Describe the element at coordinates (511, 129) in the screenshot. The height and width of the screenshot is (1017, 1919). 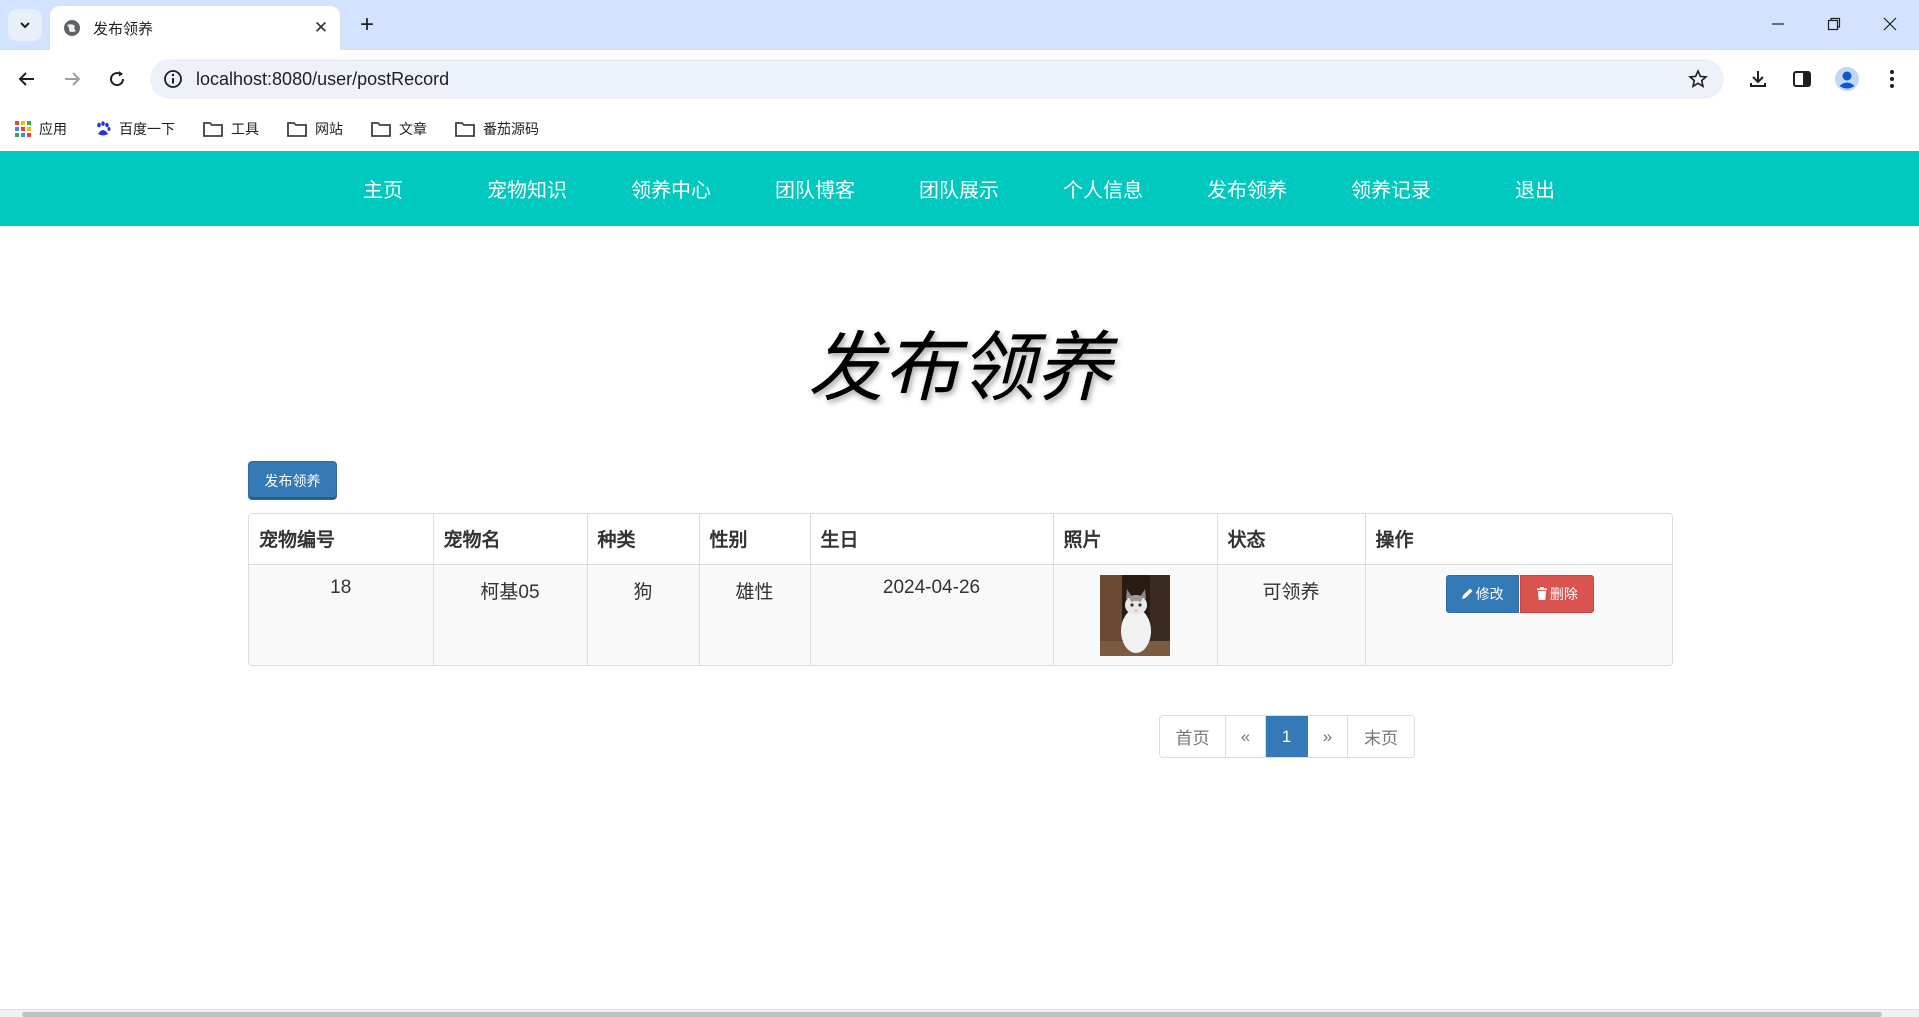
I see `bookmark-label: 番茄源码` at that location.